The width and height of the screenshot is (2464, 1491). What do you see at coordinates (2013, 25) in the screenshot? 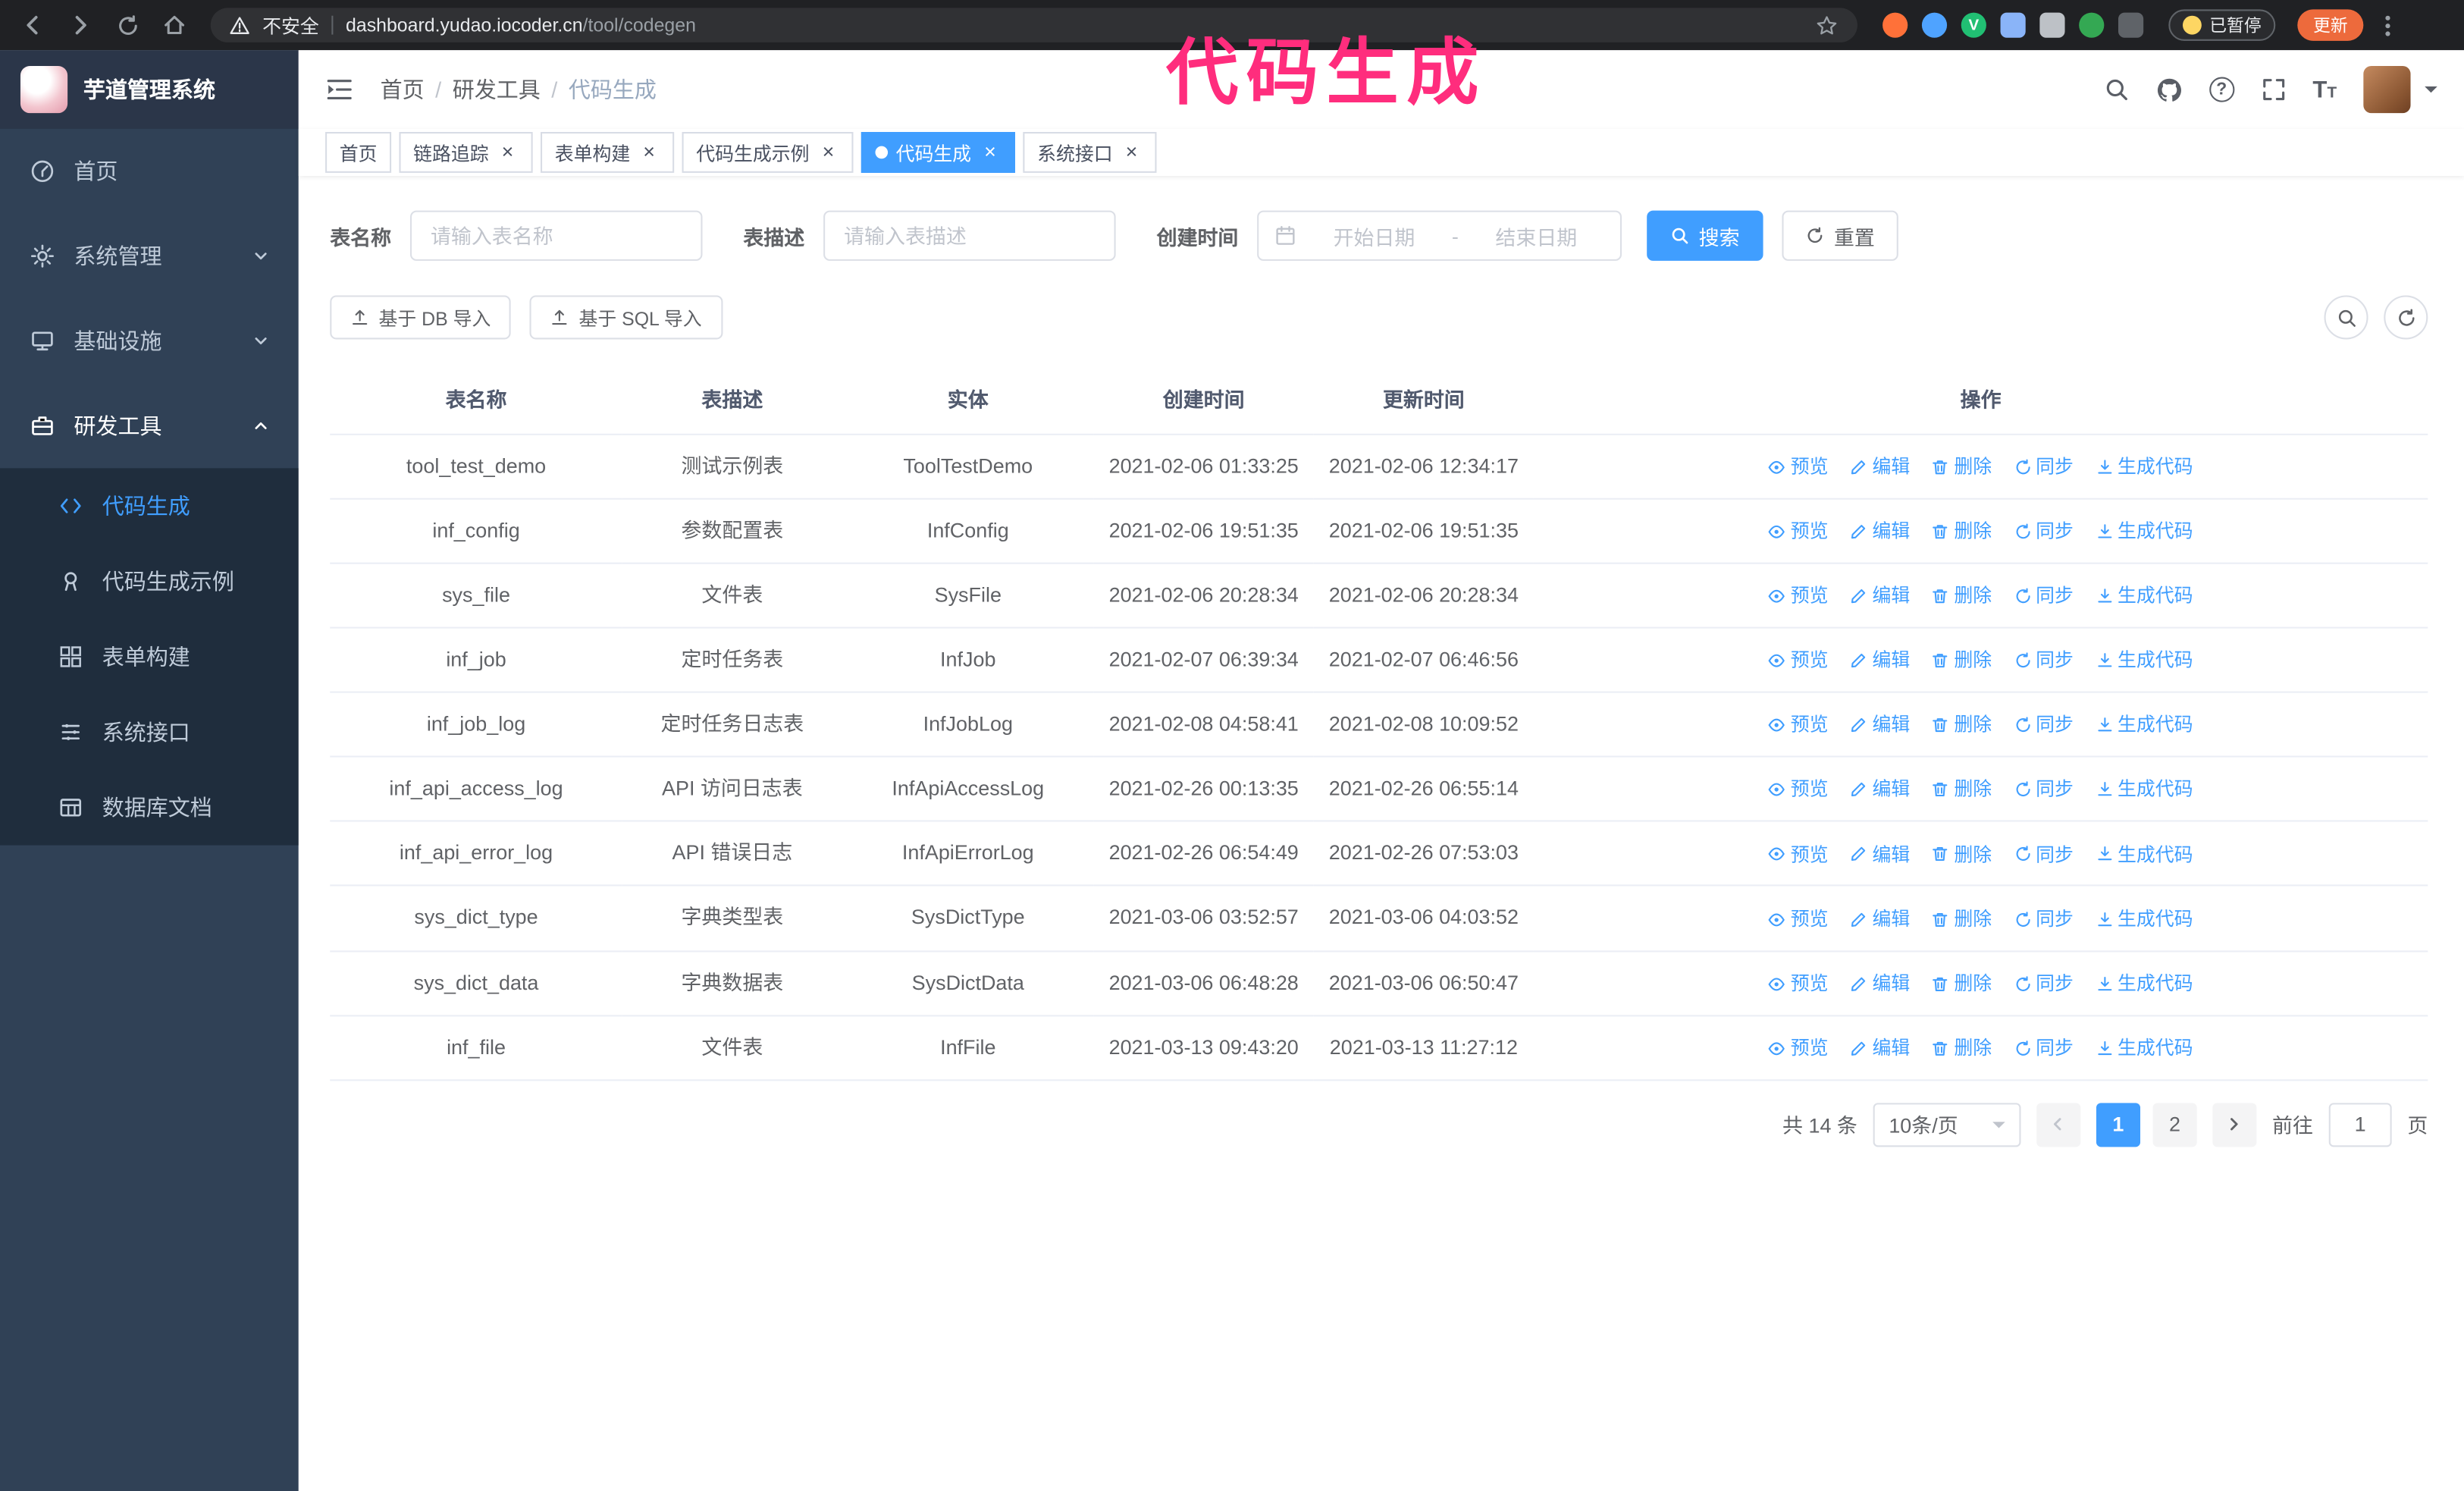
I see `extension-people-icon` at bounding box center [2013, 25].